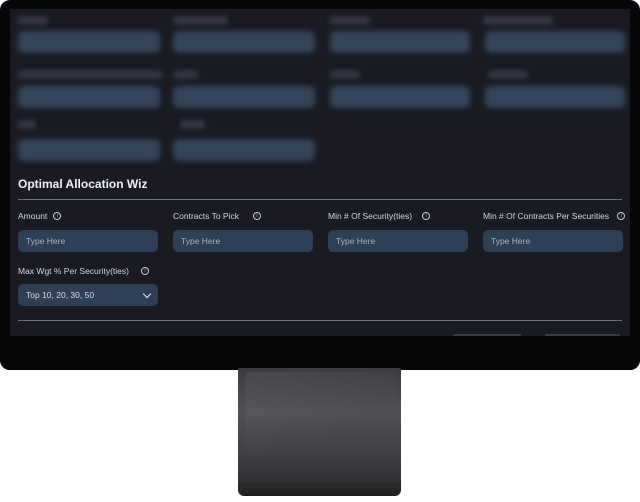 Image resolution: width=640 pixels, height=502 pixels. Describe the element at coordinates (546, 216) in the screenshot. I see `min-contracts-per-security-label-text: Min # Of Contracts Per Securities` at that location.